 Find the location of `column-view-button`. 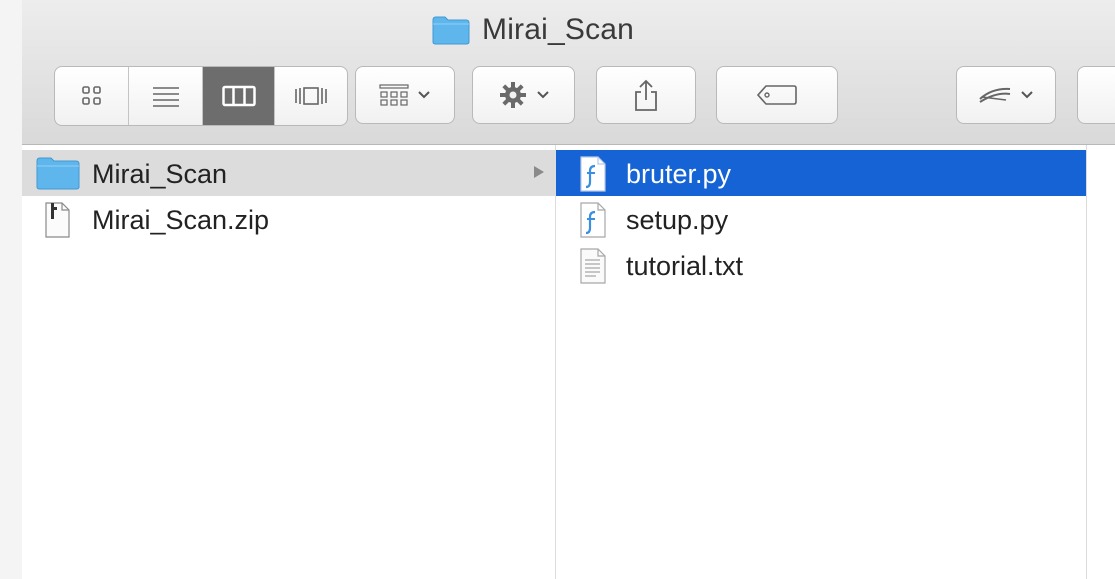

column-view-button is located at coordinates (239, 96).